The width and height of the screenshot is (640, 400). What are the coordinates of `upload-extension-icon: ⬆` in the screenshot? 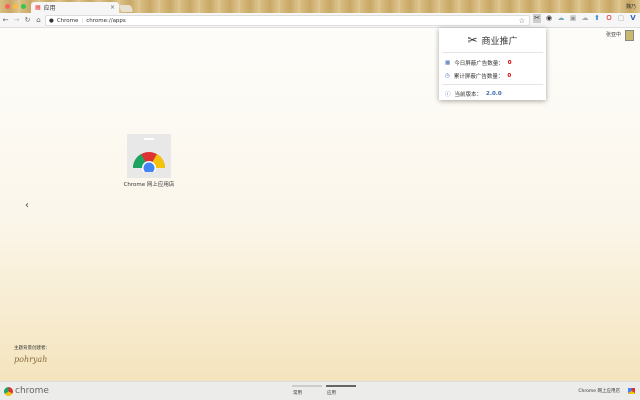 It's located at (597, 18).